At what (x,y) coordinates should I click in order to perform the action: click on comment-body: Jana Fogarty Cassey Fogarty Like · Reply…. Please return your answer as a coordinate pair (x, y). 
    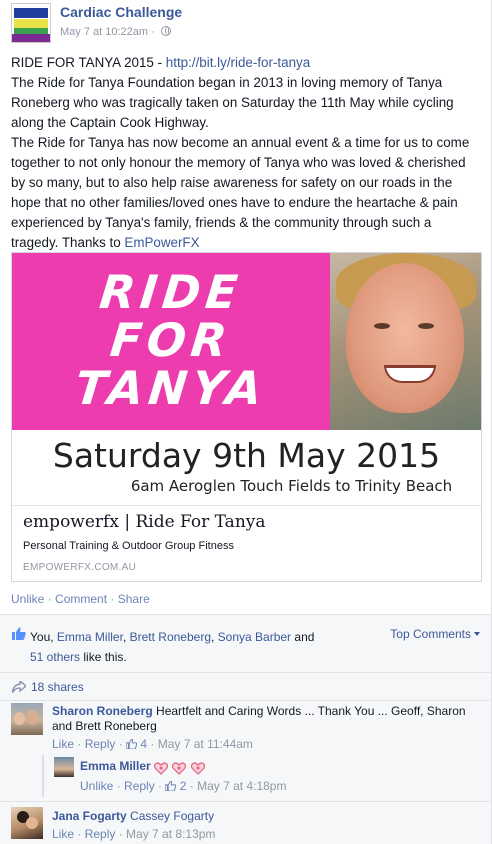
    Looking at the image, I should click on (262, 825).